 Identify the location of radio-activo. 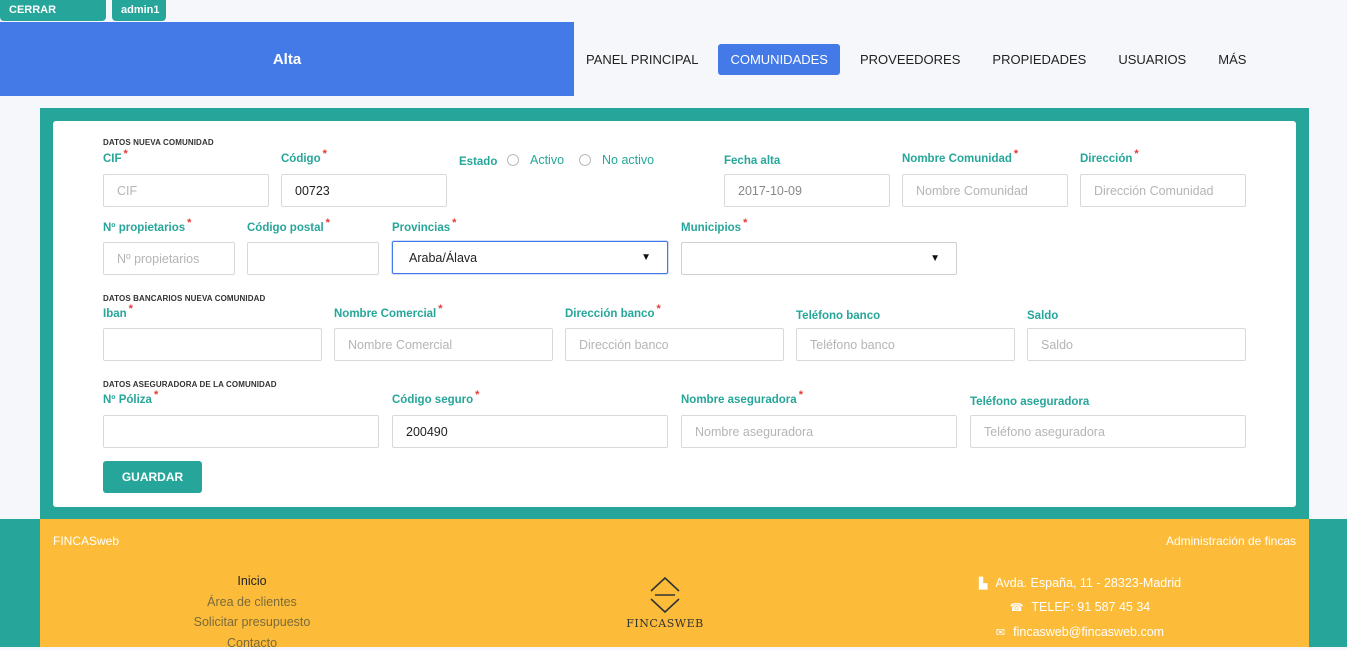
(513, 160).